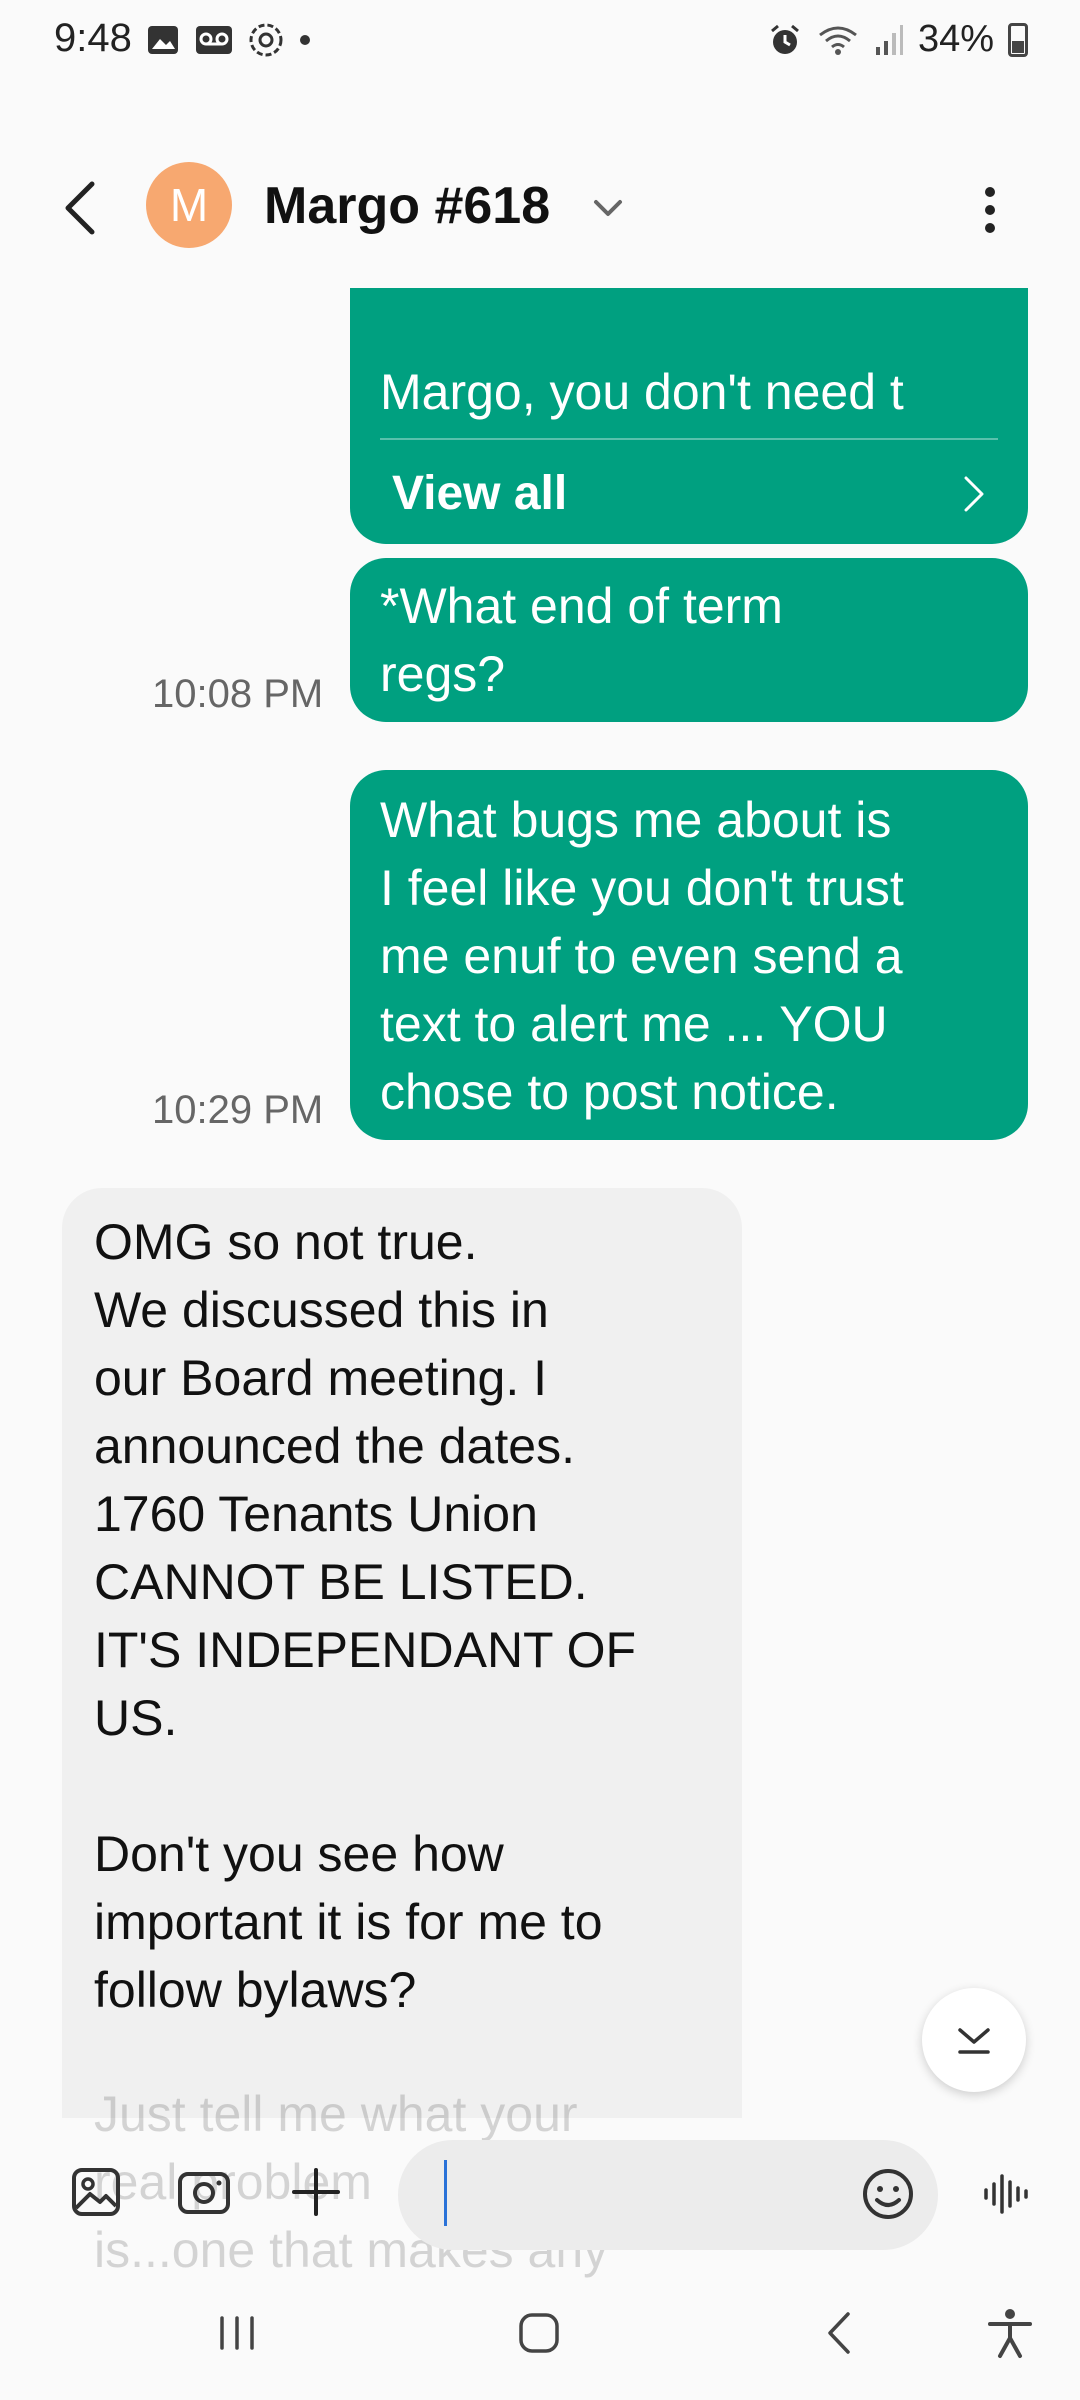 This screenshot has width=1080, height=2400. Describe the element at coordinates (316, 2192) in the screenshot. I see `plus-icon` at that location.